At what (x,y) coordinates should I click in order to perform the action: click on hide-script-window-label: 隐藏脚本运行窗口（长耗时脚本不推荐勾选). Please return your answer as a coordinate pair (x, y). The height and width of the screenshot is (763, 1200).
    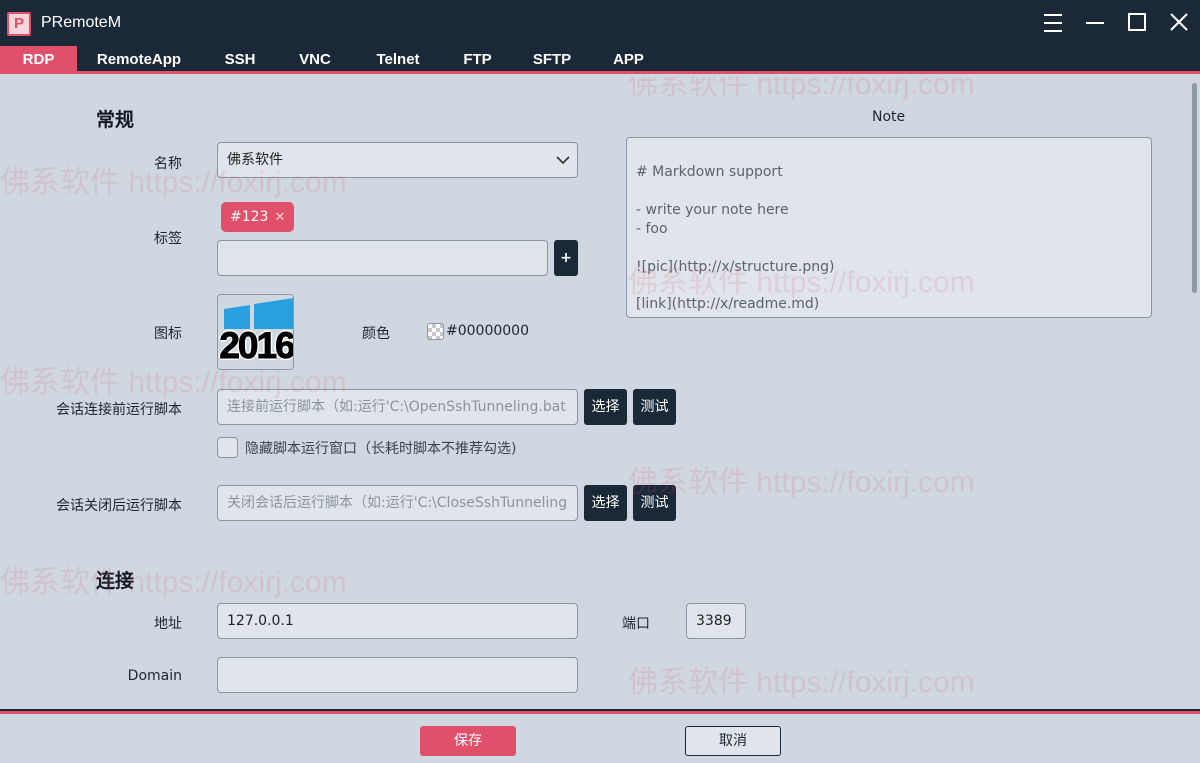
    Looking at the image, I should click on (381, 449).